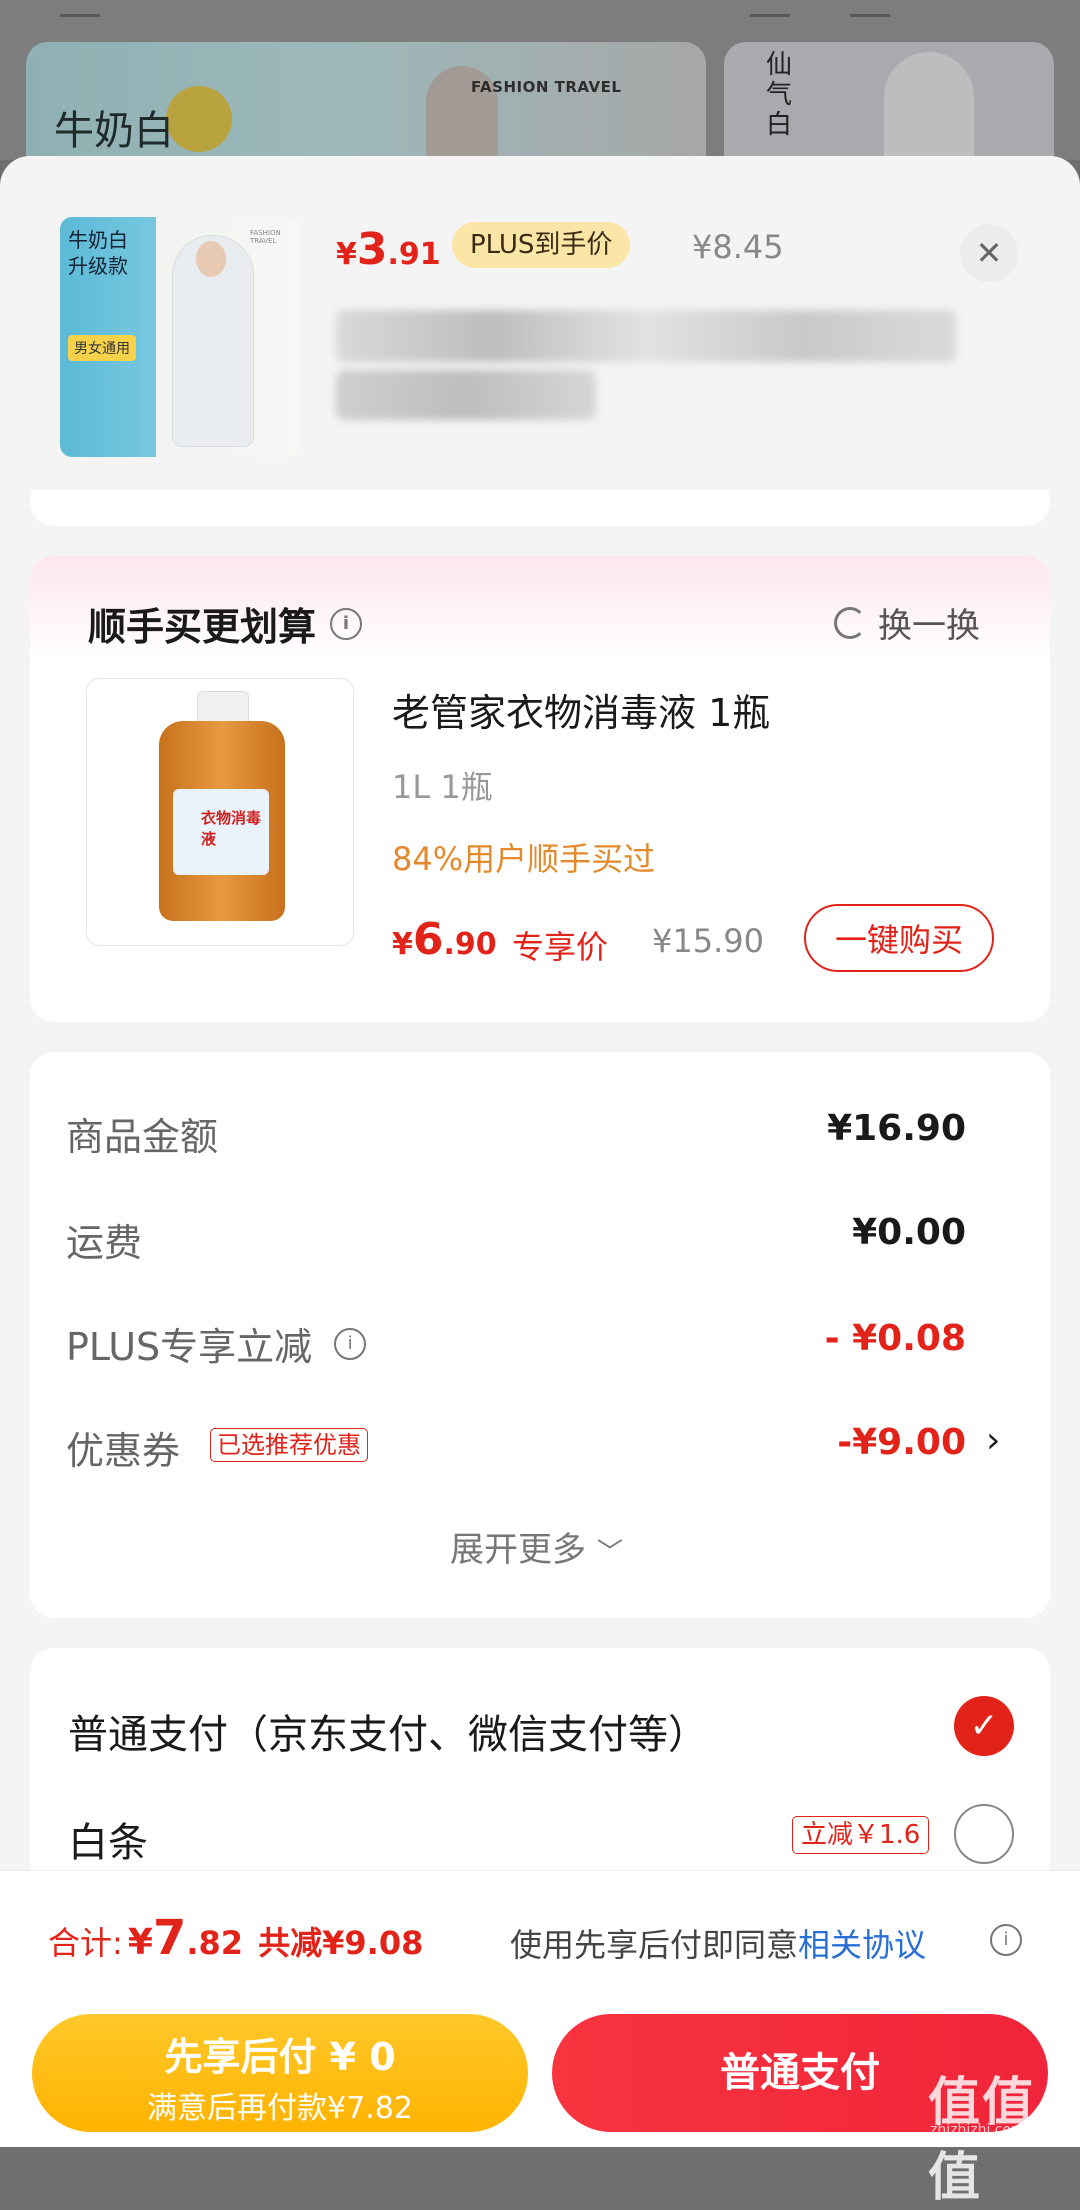  I want to click on product-price: ¥3.91, so click(388, 249).